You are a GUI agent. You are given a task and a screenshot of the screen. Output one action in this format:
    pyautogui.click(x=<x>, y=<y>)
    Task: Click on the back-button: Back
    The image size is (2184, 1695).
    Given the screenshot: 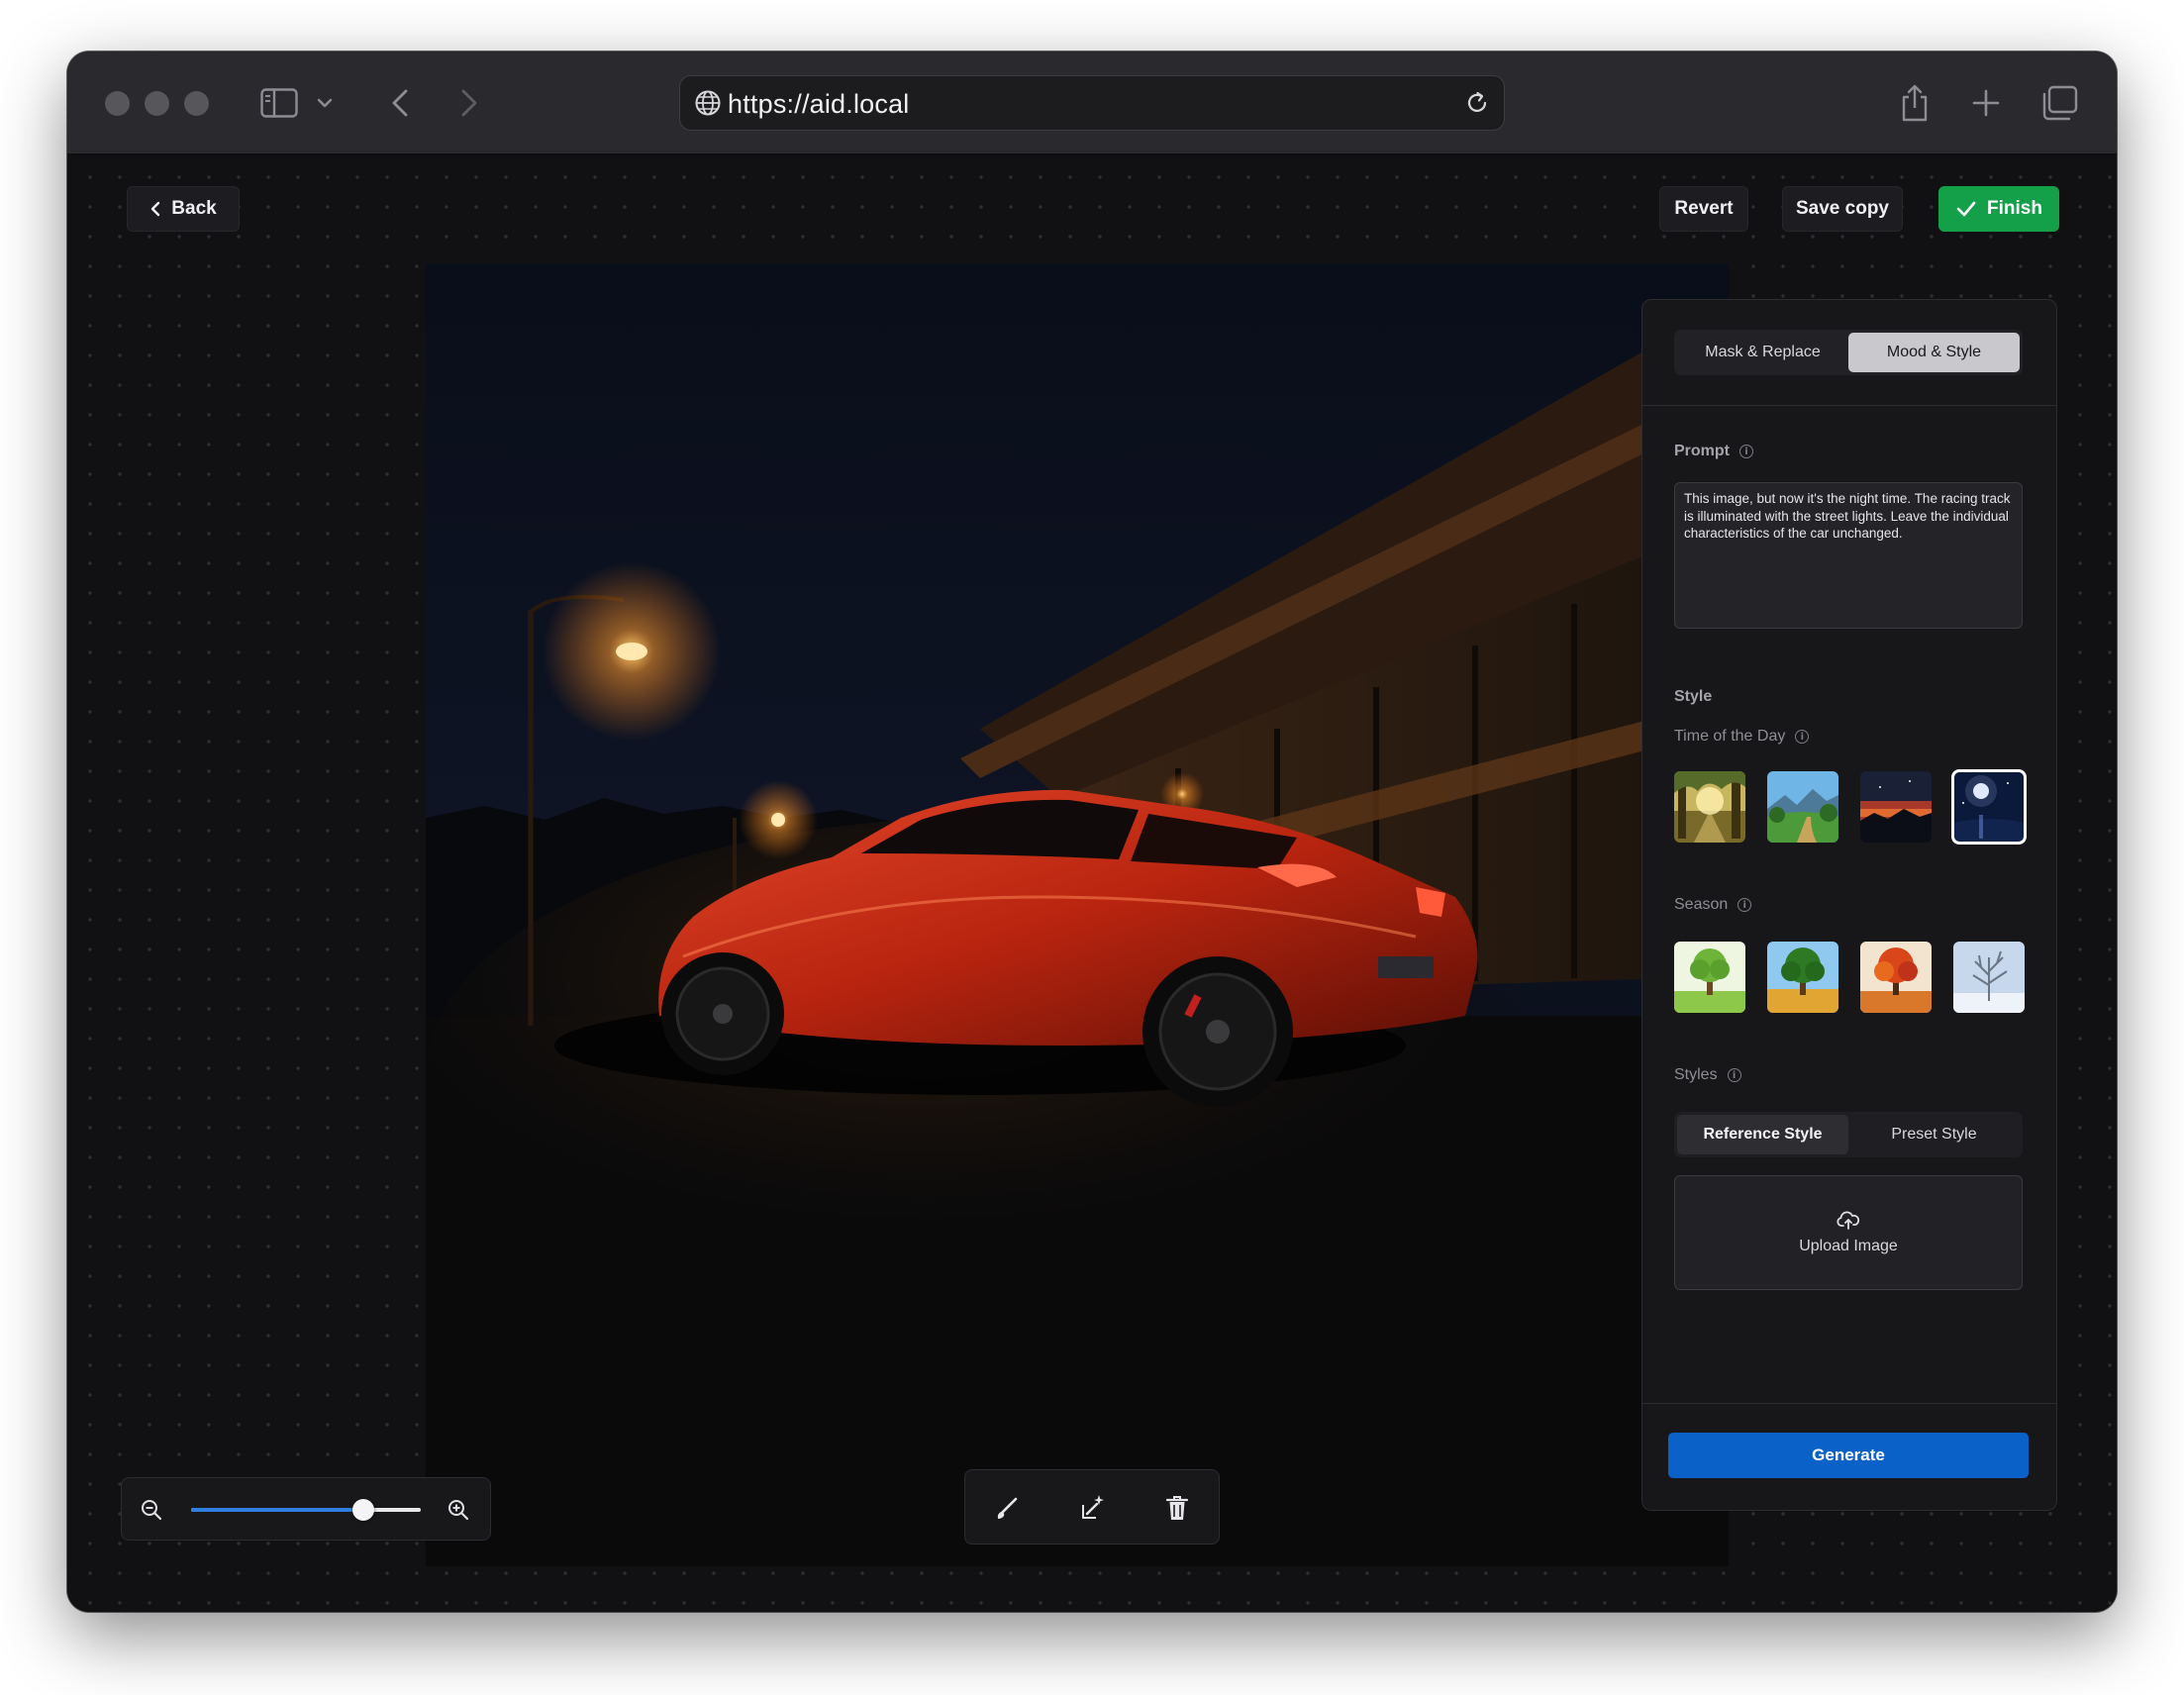 What is the action you would take?
    pyautogui.click(x=183, y=209)
    